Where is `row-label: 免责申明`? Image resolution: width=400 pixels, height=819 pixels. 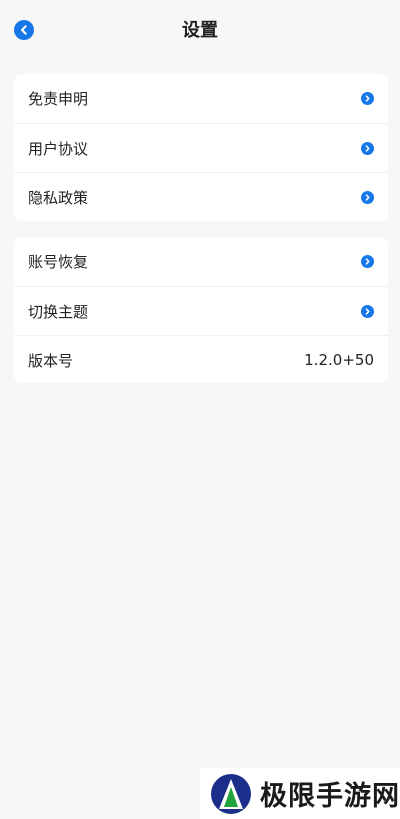 row-label: 免责申明 is located at coordinates (58, 99).